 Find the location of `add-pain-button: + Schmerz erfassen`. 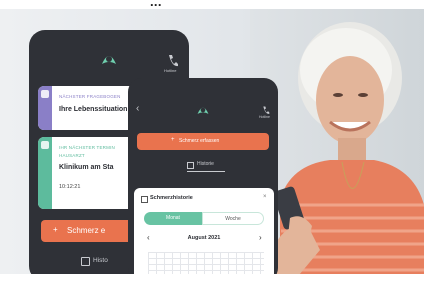

add-pain-button: + Schmerz erfassen is located at coordinates (203, 141).